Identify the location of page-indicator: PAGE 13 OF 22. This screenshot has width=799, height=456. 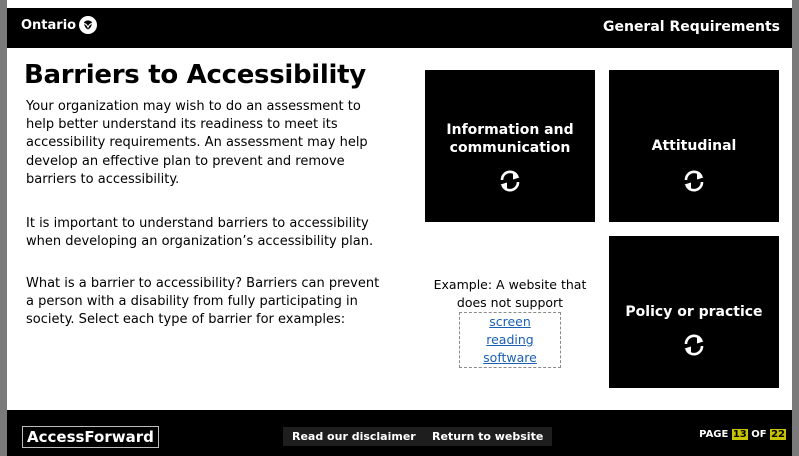
(742, 434).